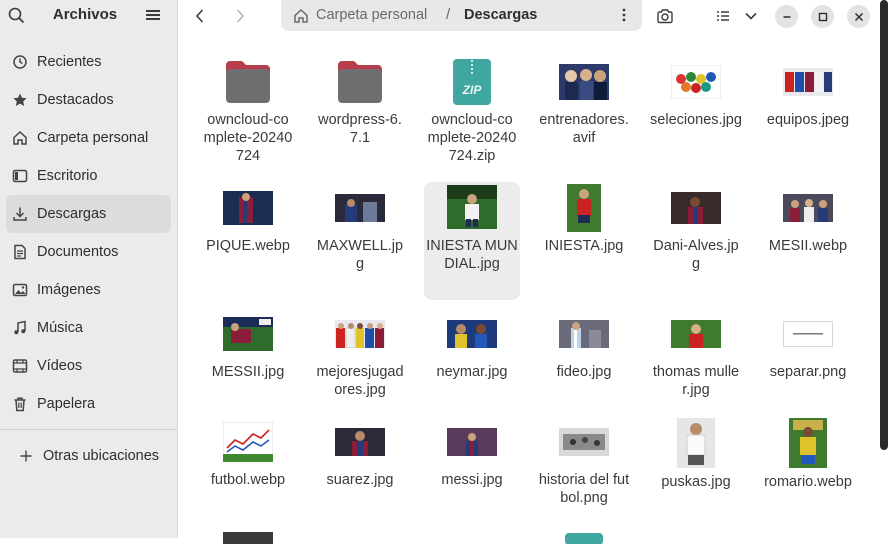 The height and width of the screenshot is (548, 890). I want to click on sidebar-divider, so click(88, 429).